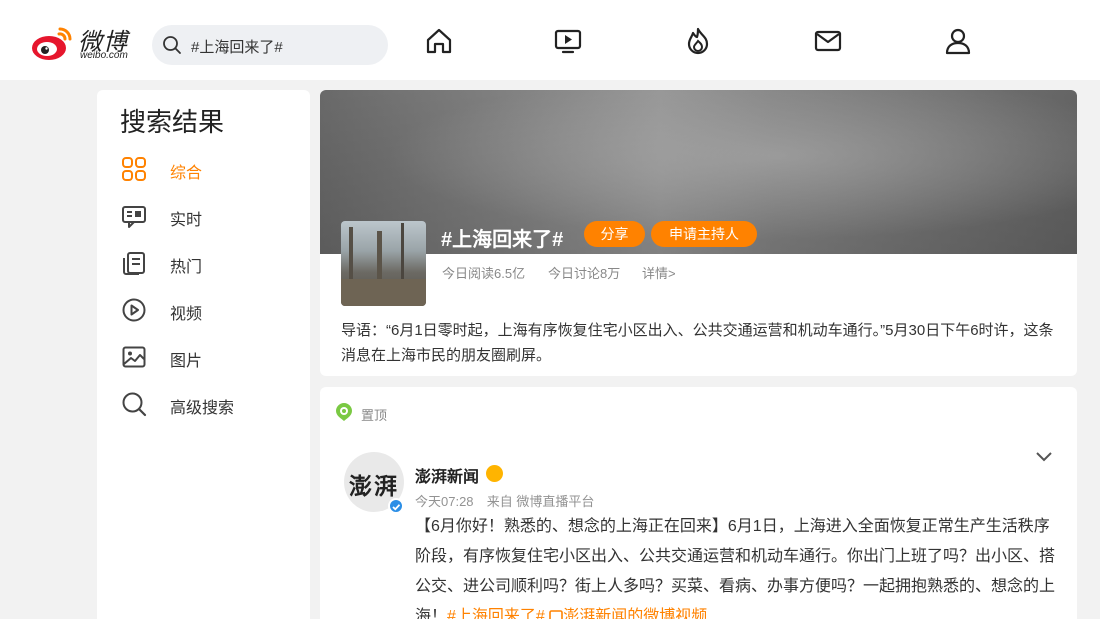 The height and width of the screenshot is (619, 1100). What do you see at coordinates (383, 263) in the screenshot?
I see `topic-thumbnail` at bounding box center [383, 263].